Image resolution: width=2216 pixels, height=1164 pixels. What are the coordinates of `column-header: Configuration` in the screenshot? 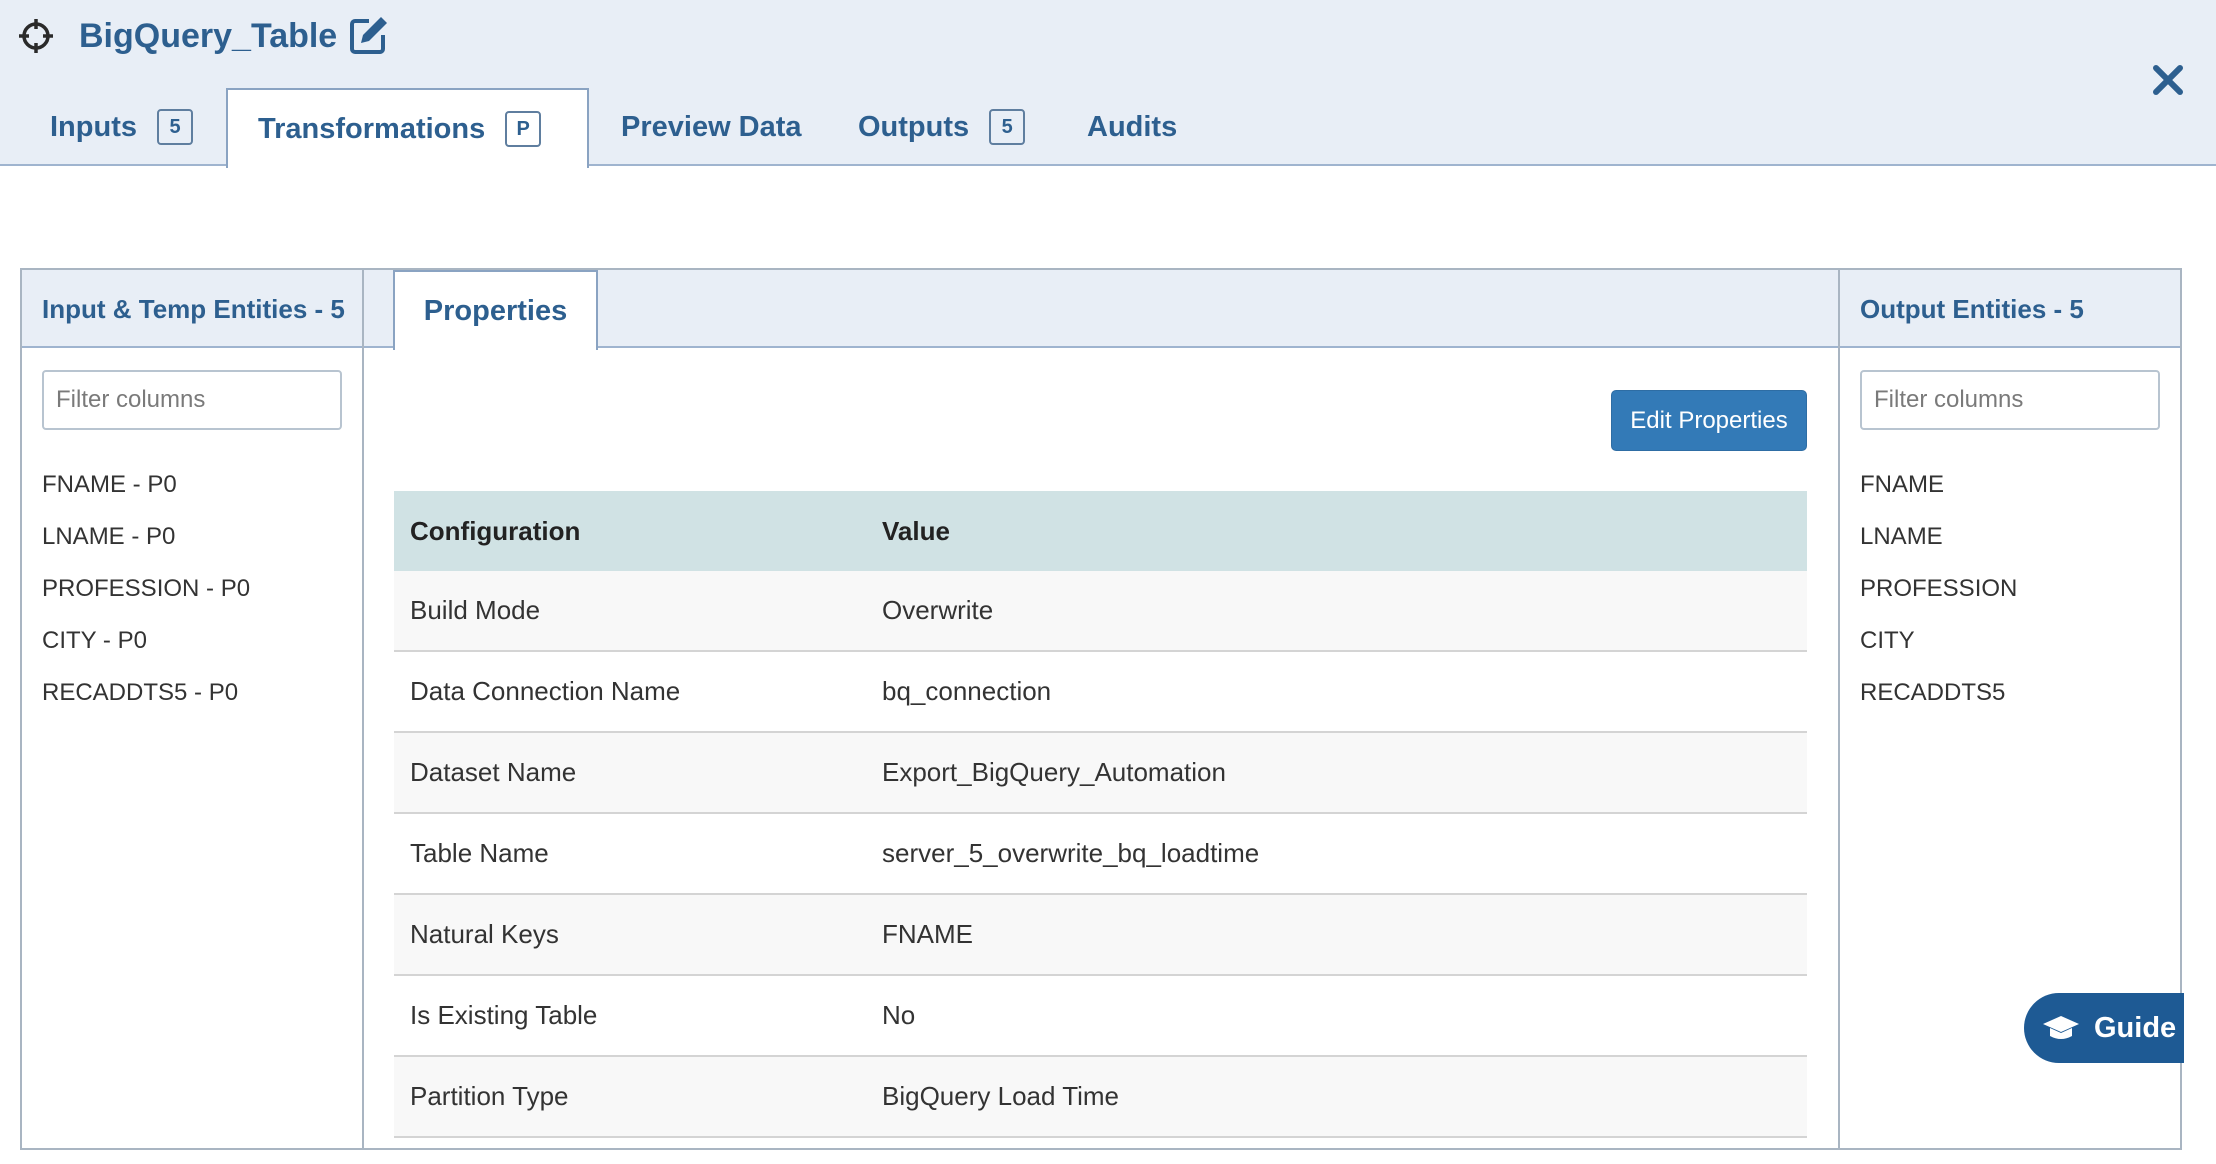 It's located at (630, 531).